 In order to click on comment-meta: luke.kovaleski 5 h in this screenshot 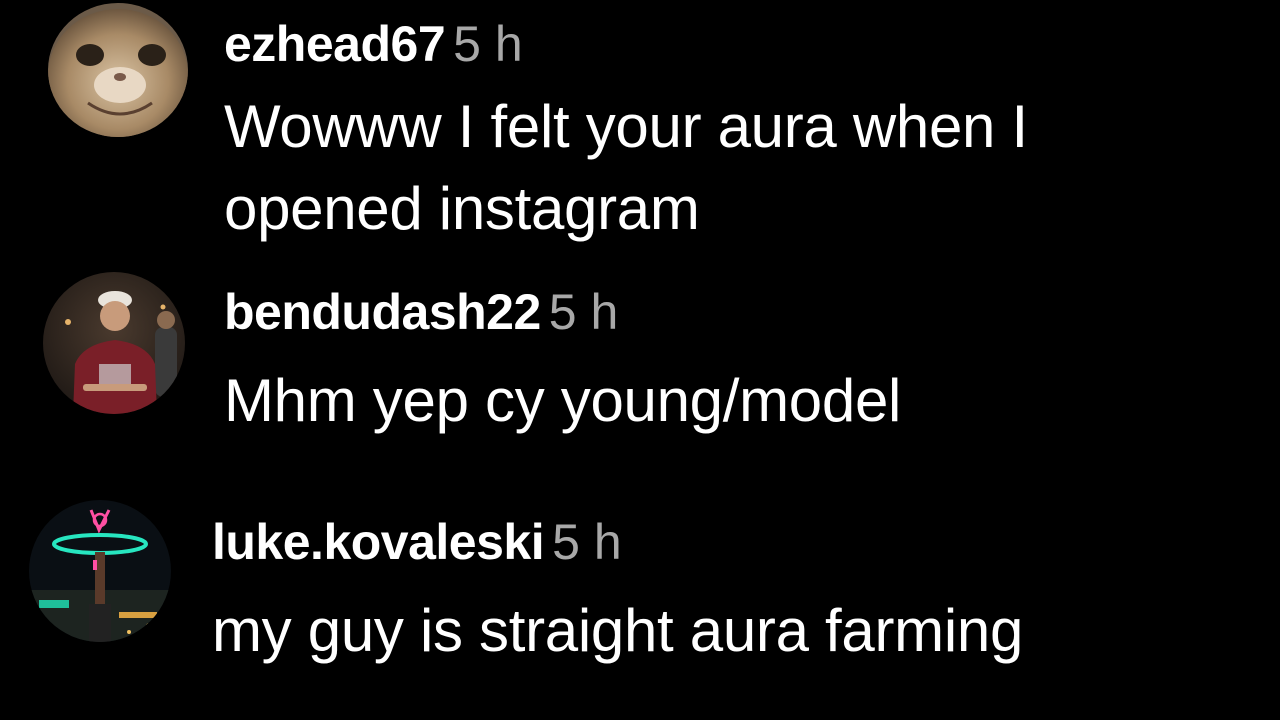, I will do `click(417, 542)`.